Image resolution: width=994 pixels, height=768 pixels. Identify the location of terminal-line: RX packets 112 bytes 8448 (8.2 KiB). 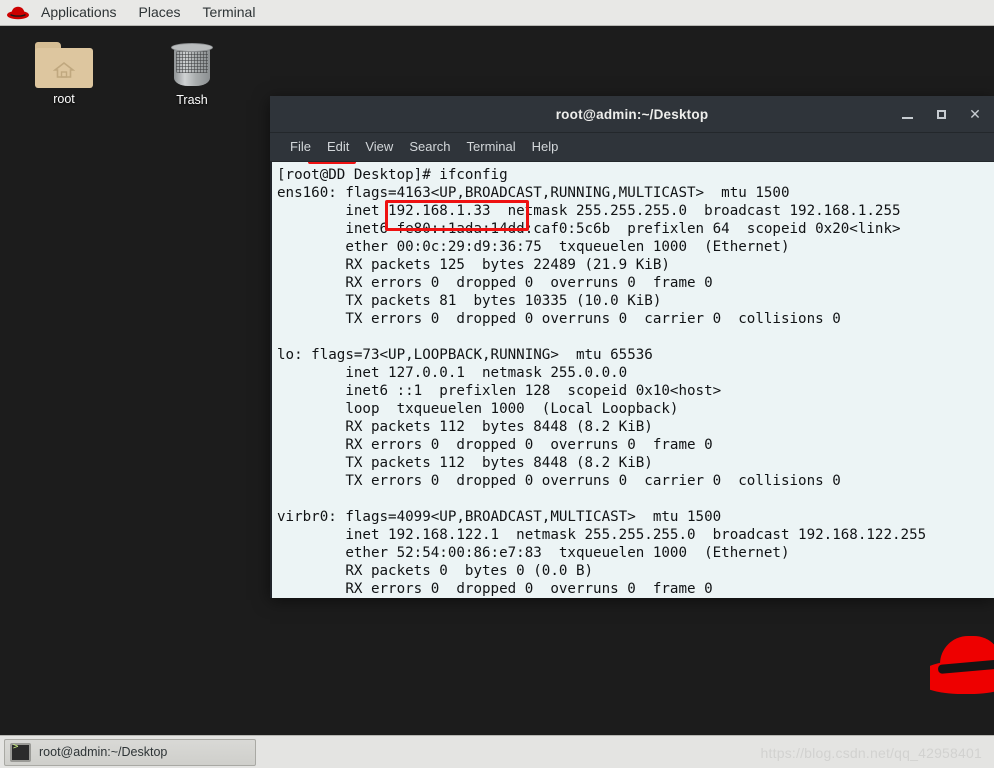
(465, 427).